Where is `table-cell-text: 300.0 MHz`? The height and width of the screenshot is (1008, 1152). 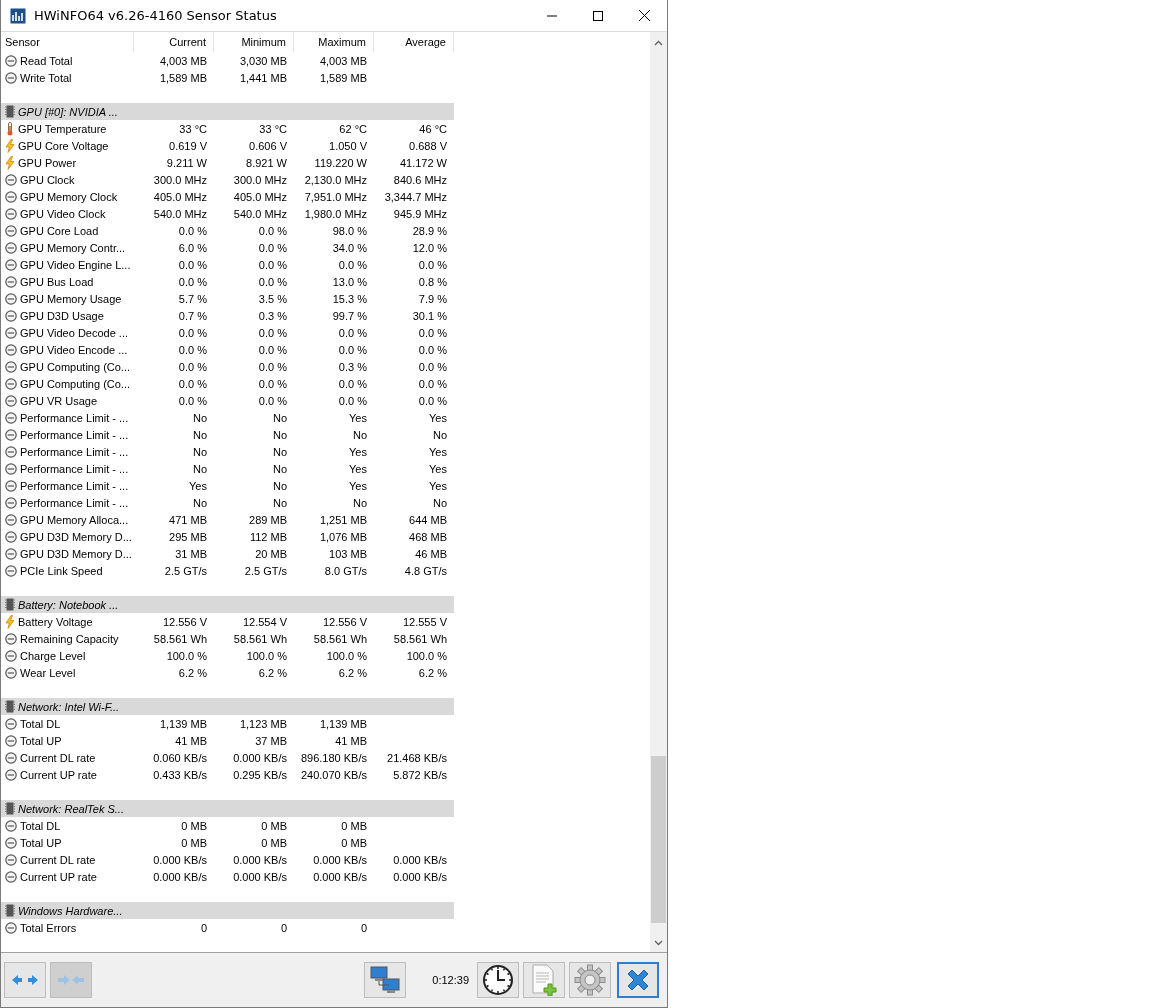 table-cell-text: 300.0 MHz is located at coordinates (260, 180).